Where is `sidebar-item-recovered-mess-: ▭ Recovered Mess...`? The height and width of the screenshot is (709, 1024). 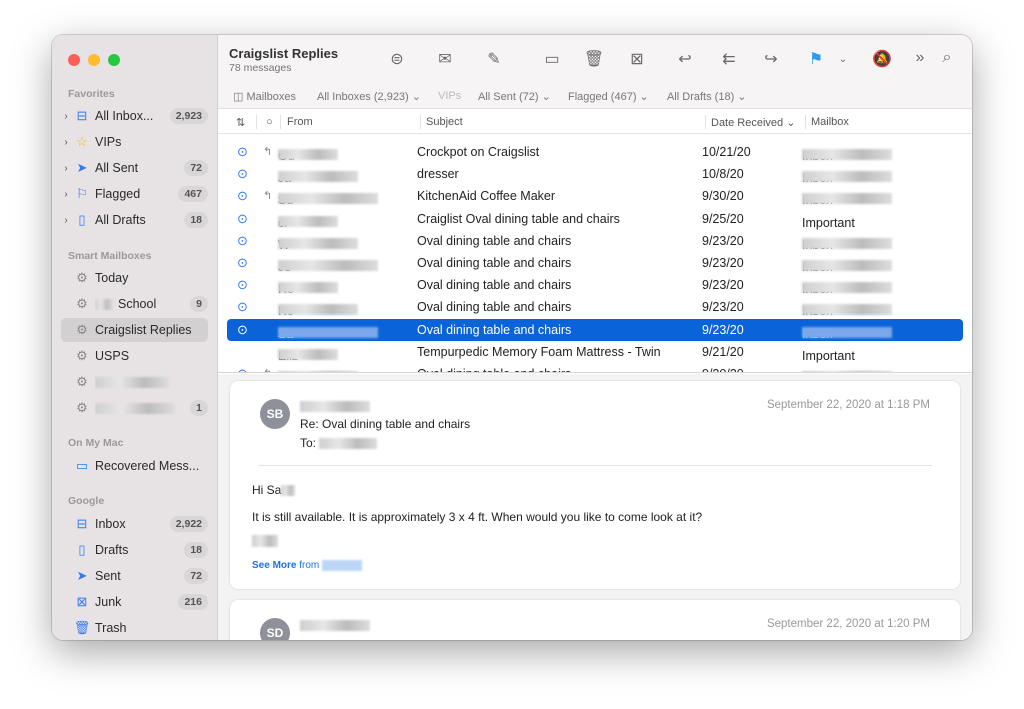
sidebar-item-recovered-mess-: ▭ Recovered Mess... is located at coordinates (134, 466).